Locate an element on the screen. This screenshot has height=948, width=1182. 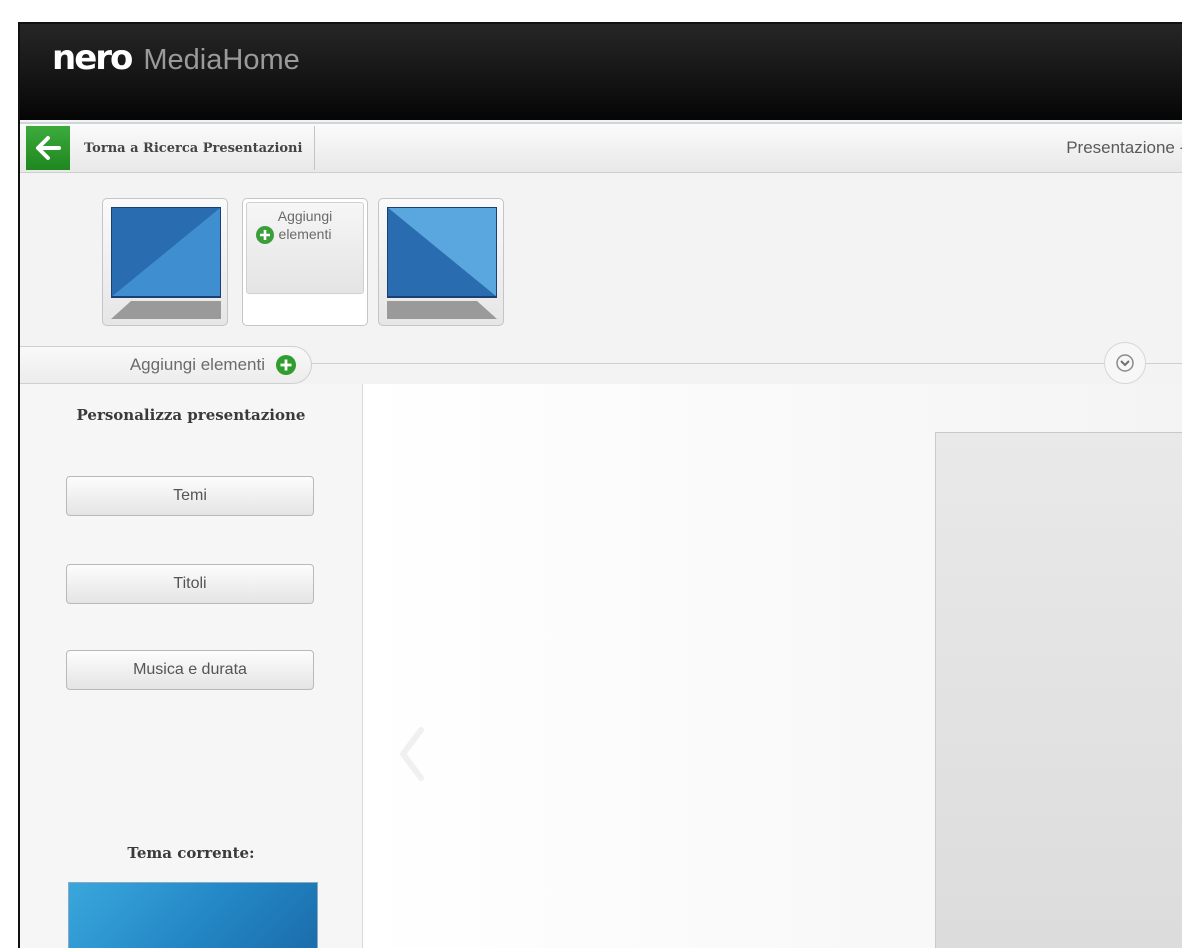
chevron-left-icon is located at coordinates (412, 754).